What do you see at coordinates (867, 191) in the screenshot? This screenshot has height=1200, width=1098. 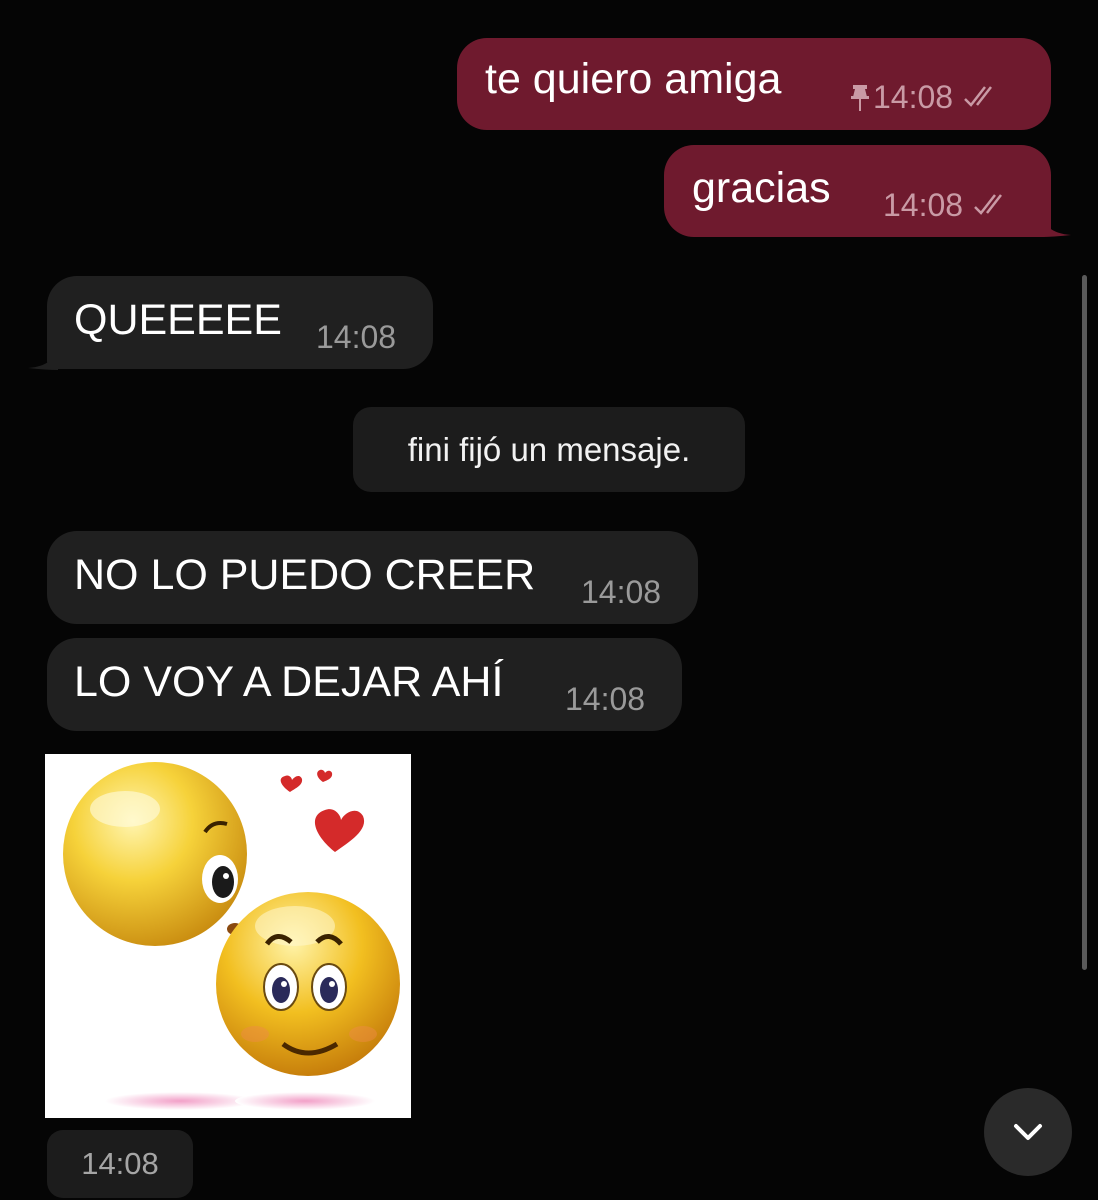 I see `outgoing-message: gracias 14:08` at bounding box center [867, 191].